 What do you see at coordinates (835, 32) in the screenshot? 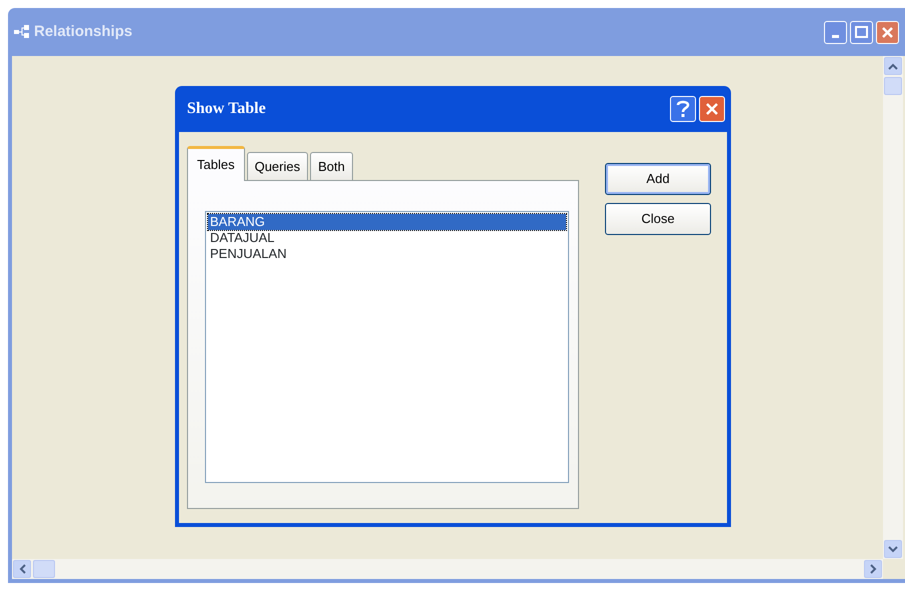
I see `minimize-button` at bounding box center [835, 32].